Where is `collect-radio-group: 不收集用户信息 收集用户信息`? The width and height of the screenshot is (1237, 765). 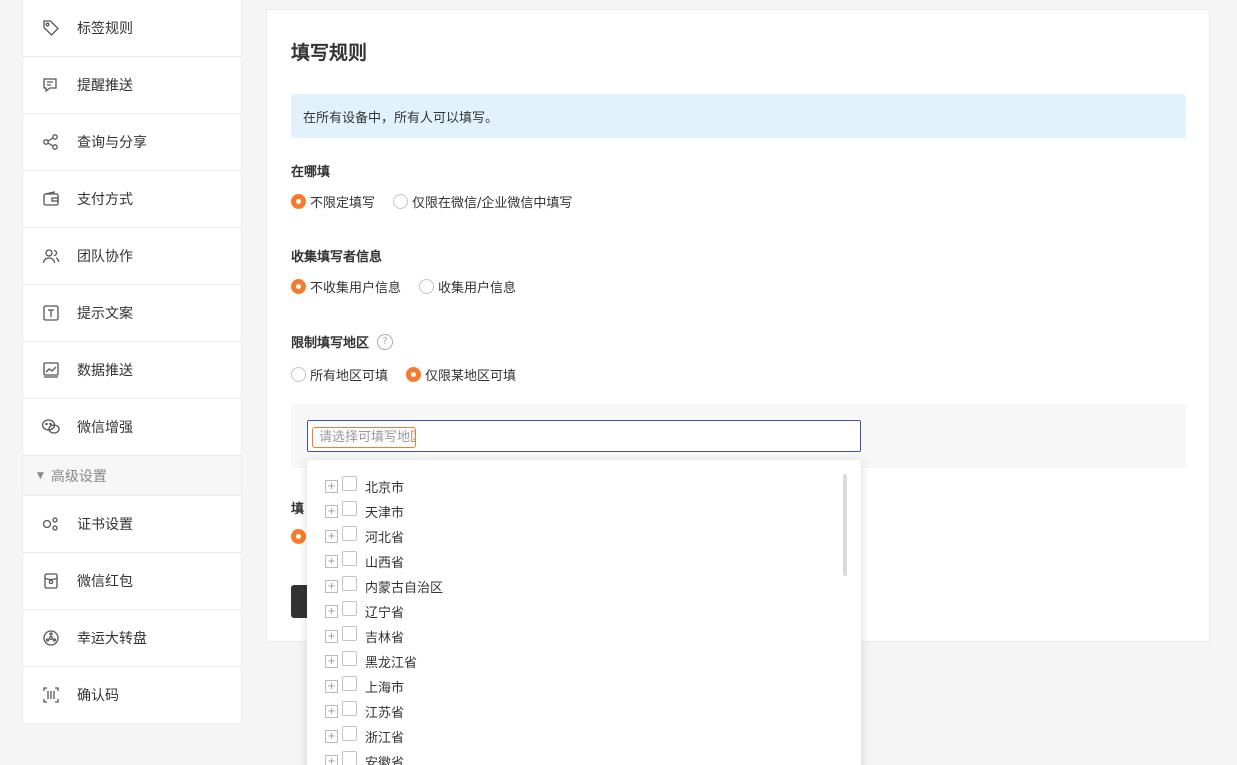 collect-radio-group: 不收集用户信息 收集用户信息 is located at coordinates (412, 286).